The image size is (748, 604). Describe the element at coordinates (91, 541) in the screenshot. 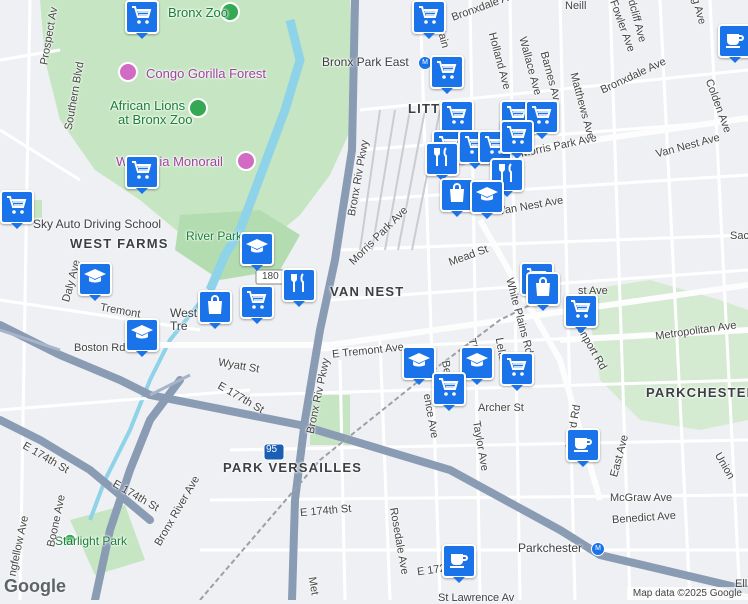

I see `starlight-park-label: Starlight Park` at that location.